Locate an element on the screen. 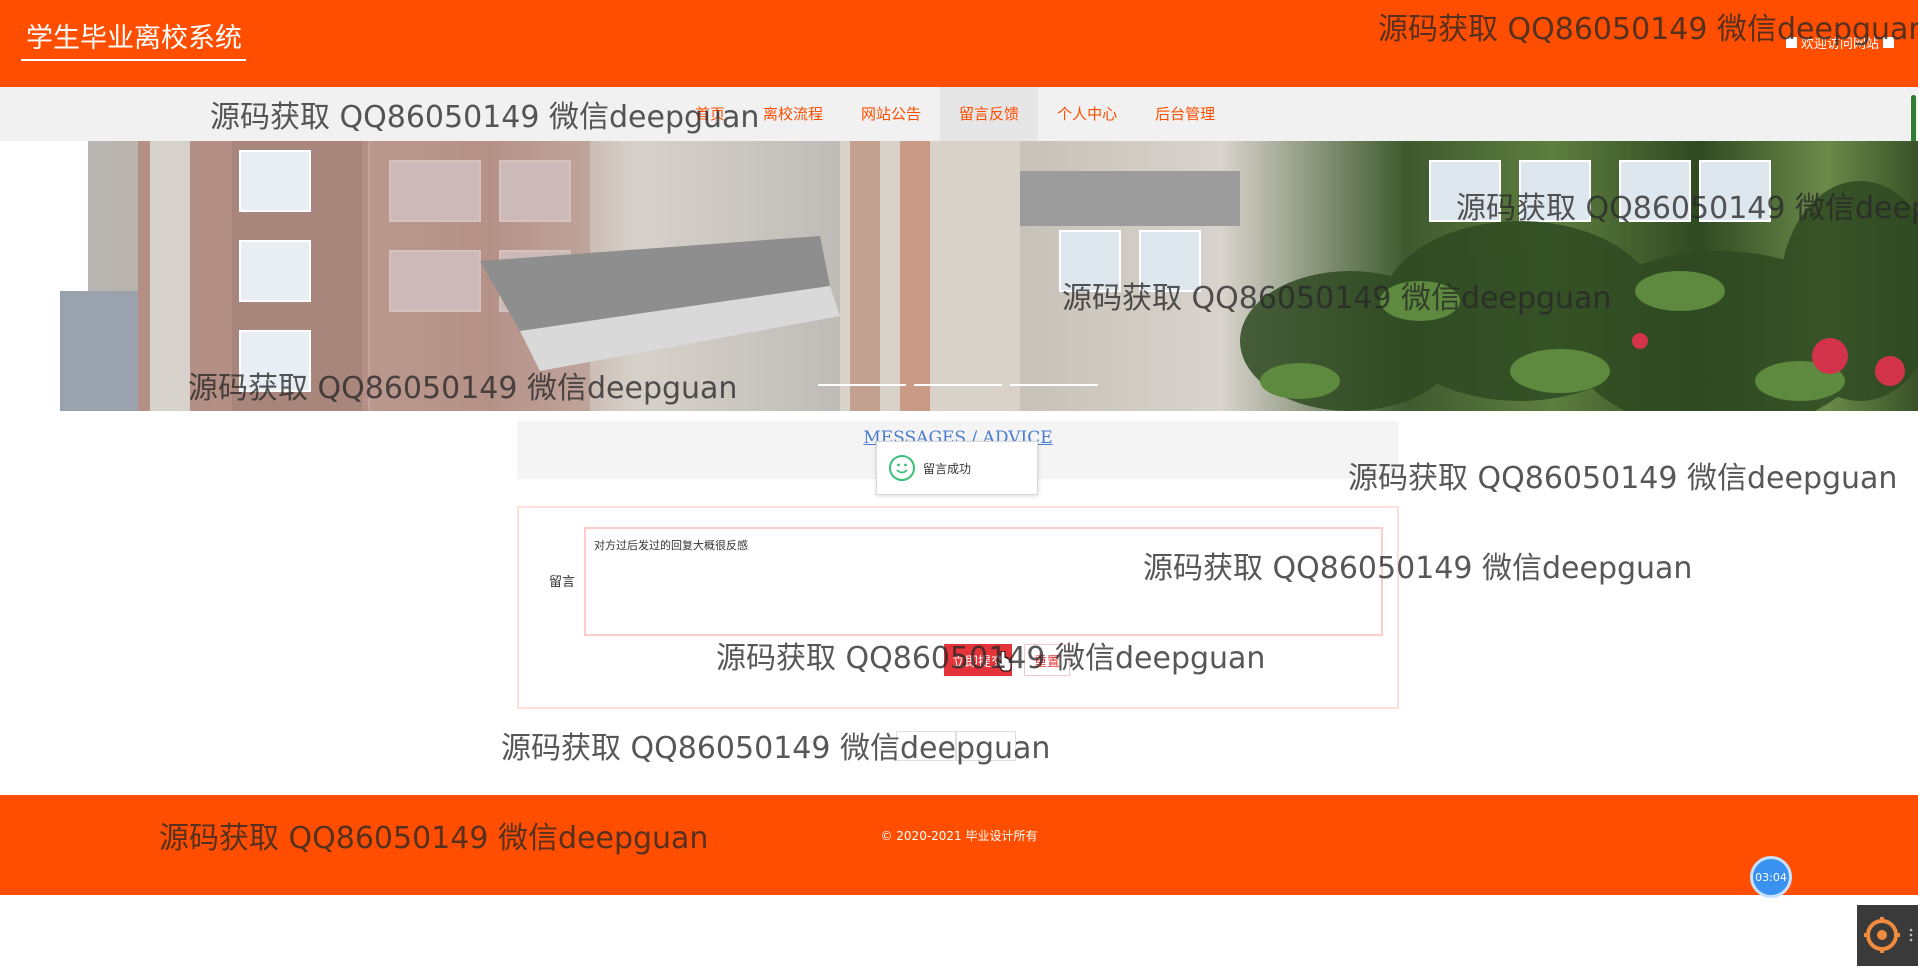 The height and width of the screenshot is (970, 1918). hand-pointer-icon is located at coordinates (1004, 661).